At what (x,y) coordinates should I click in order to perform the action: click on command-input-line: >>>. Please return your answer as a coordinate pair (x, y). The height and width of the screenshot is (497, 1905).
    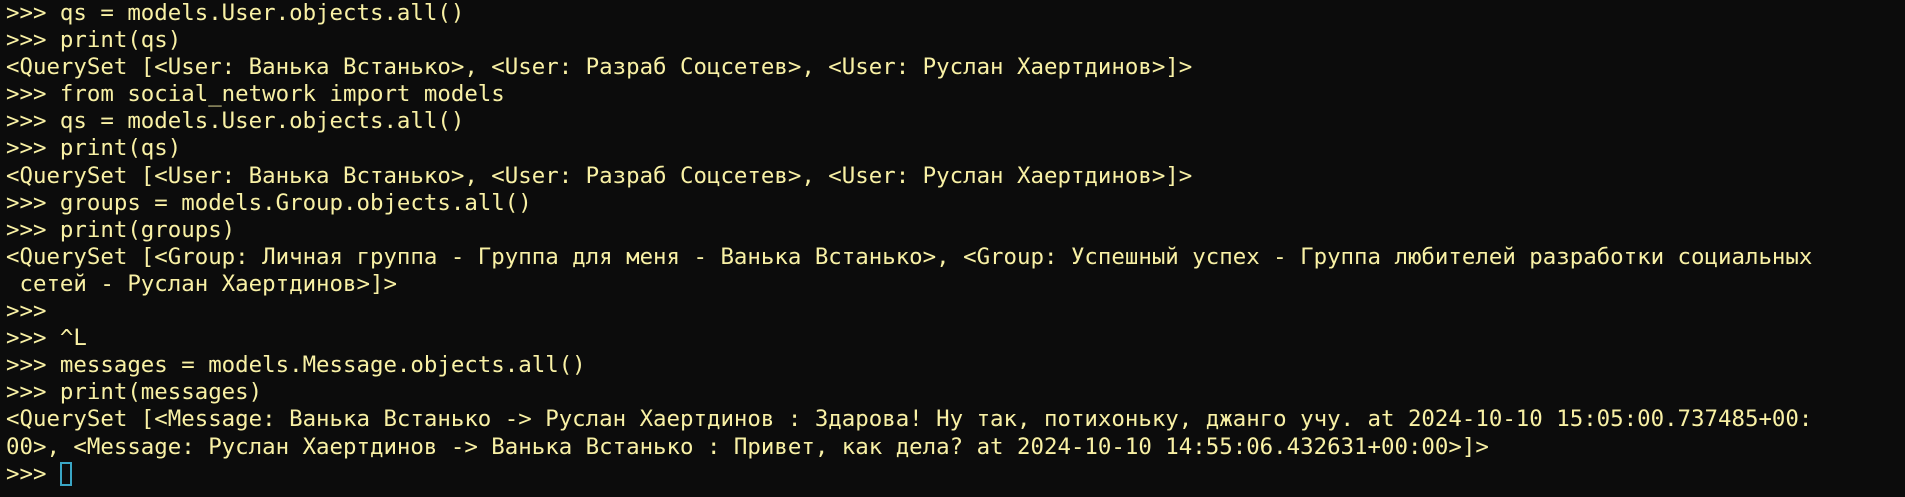
    Looking at the image, I should click on (955, 474).